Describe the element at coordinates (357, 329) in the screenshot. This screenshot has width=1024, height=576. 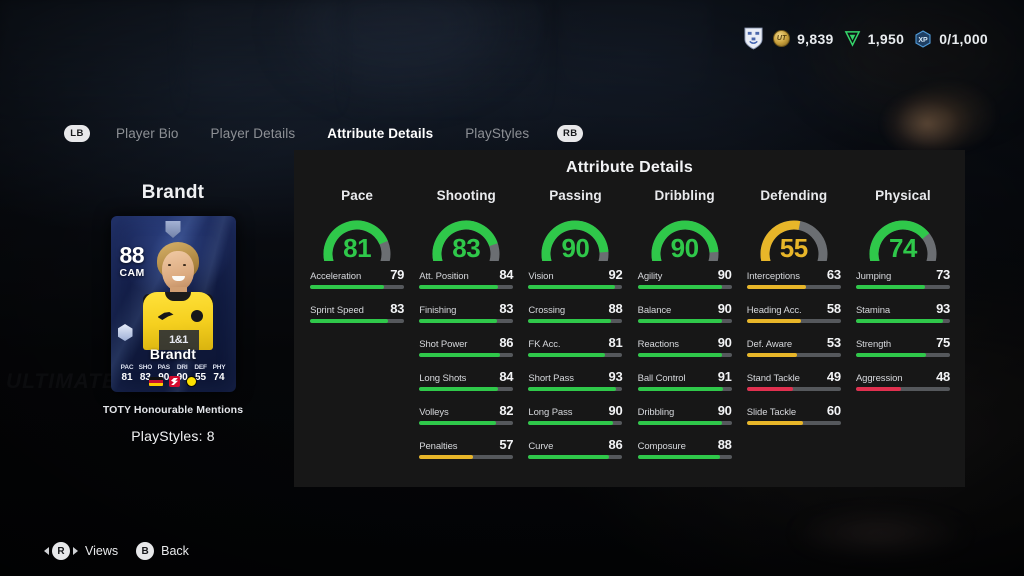
I see `attribute-column-pace: Pace 81 Acceleration 79 Sprint Speed 83` at that location.